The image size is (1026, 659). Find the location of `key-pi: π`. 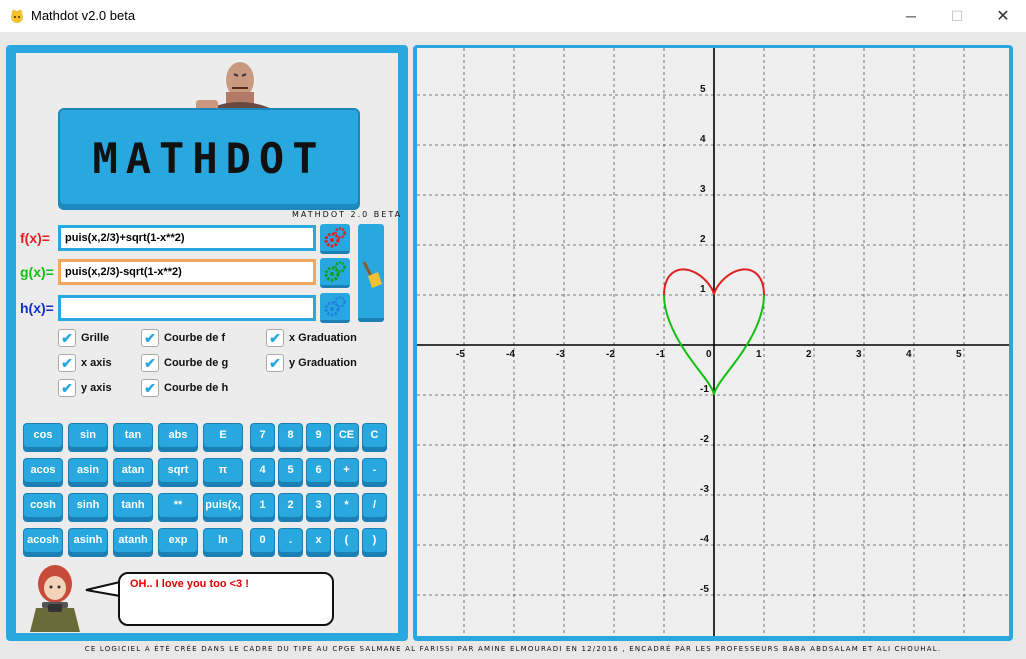

key-pi: π is located at coordinates (223, 472).